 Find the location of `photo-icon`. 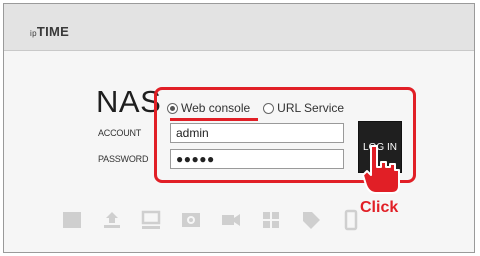

photo-icon is located at coordinates (191, 220).